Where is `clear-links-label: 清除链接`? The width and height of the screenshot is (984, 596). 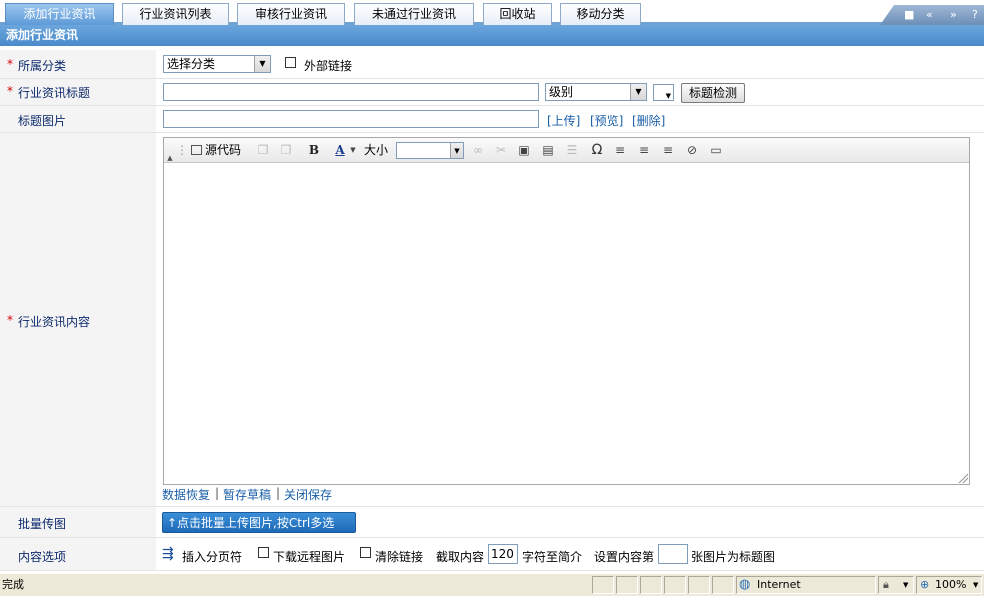 clear-links-label: 清除链接 is located at coordinates (399, 557).